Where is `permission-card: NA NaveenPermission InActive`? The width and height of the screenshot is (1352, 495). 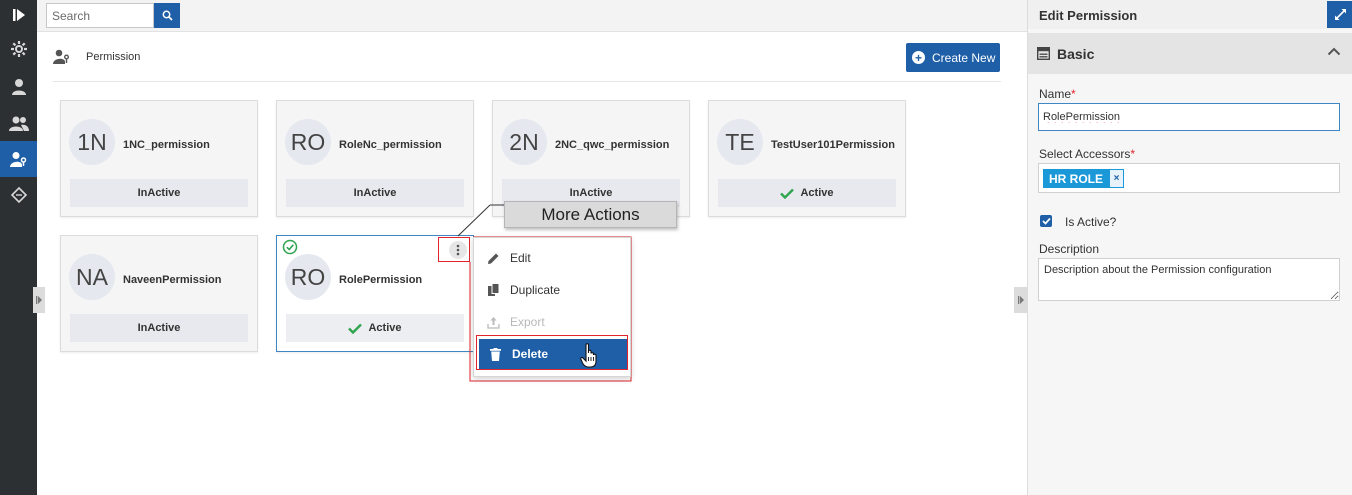
permission-card: NA NaveenPermission InActive is located at coordinates (159, 293).